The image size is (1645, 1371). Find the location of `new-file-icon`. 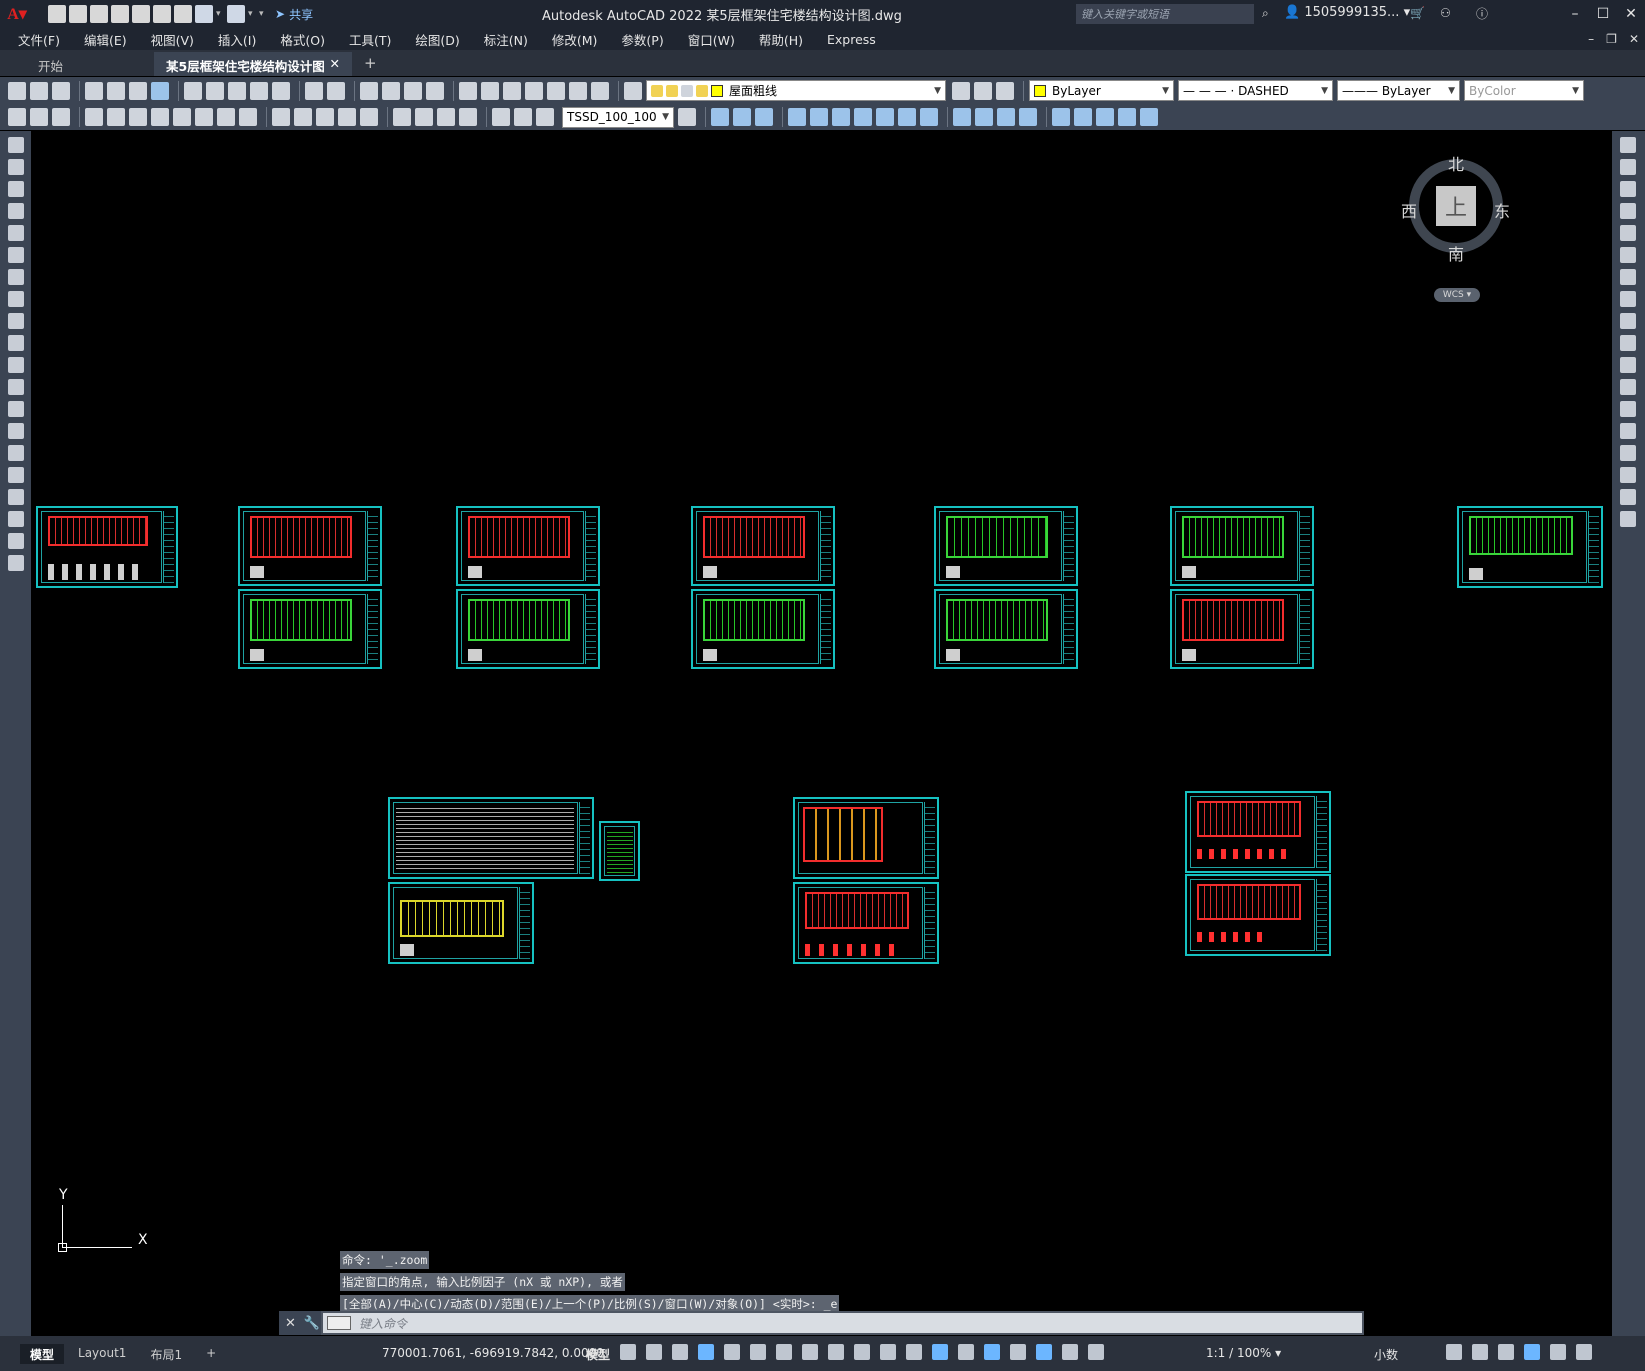

new-file-icon is located at coordinates (57, 14).